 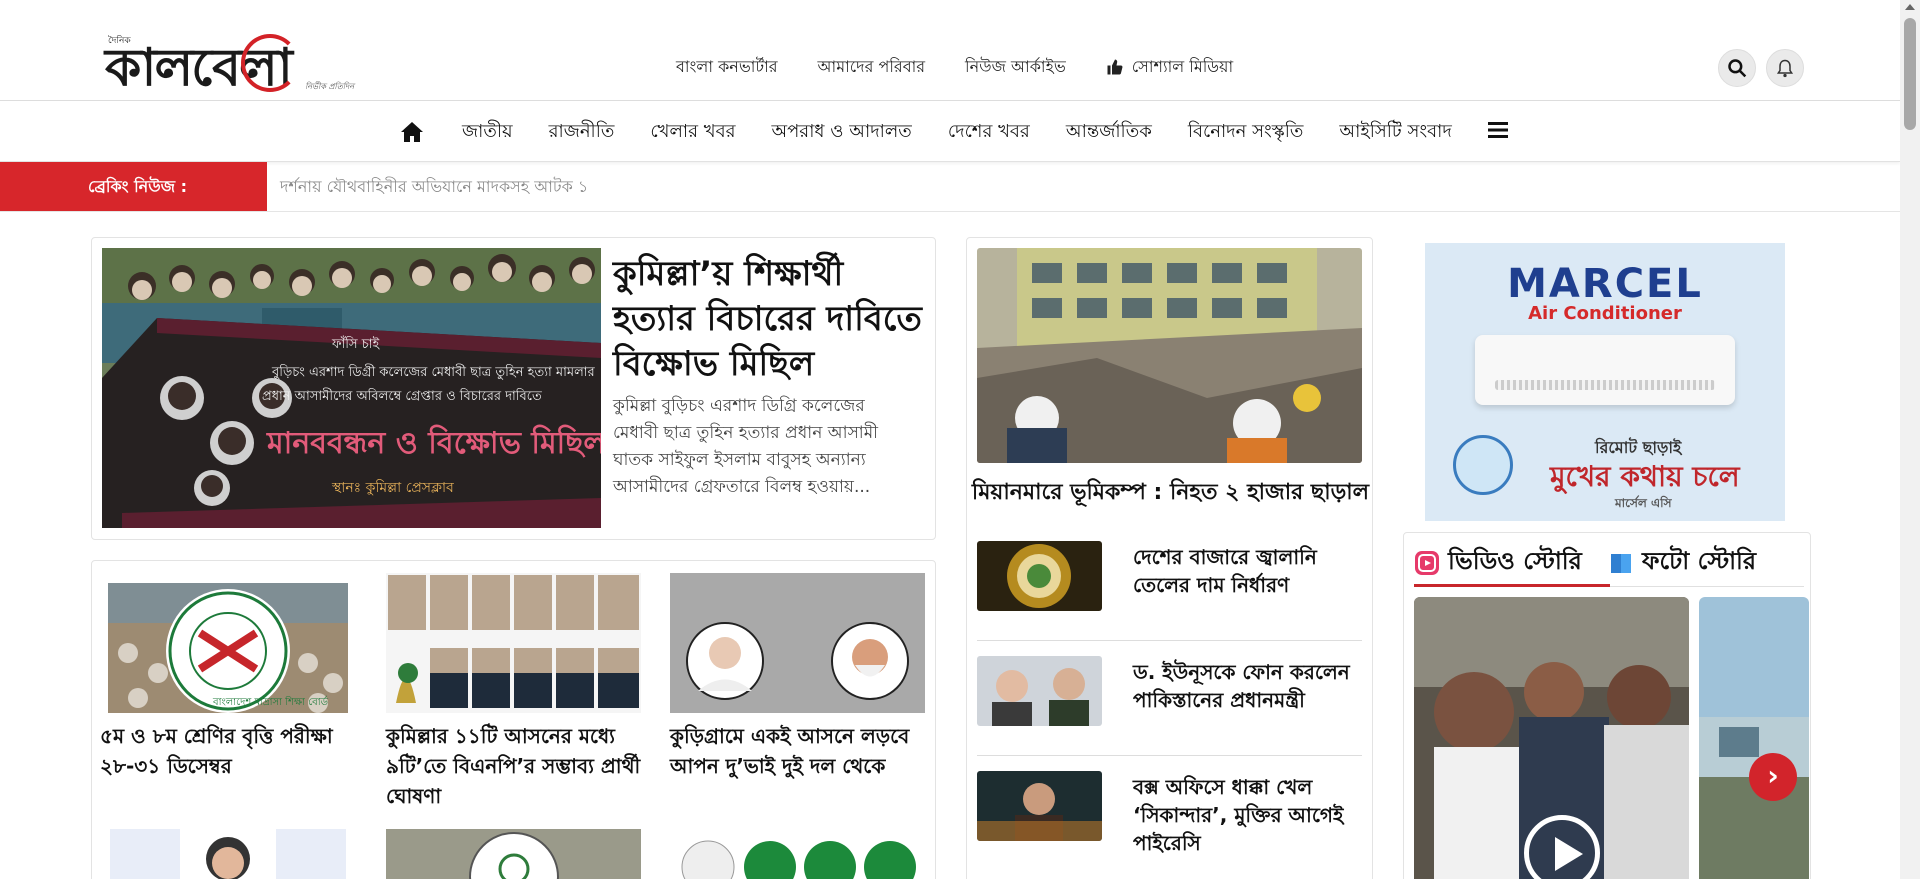 What do you see at coordinates (1169, 67) in the screenshot?
I see `link-social-media: সোশ্যাল মিডিয়া` at bounding box center [1169, 67].